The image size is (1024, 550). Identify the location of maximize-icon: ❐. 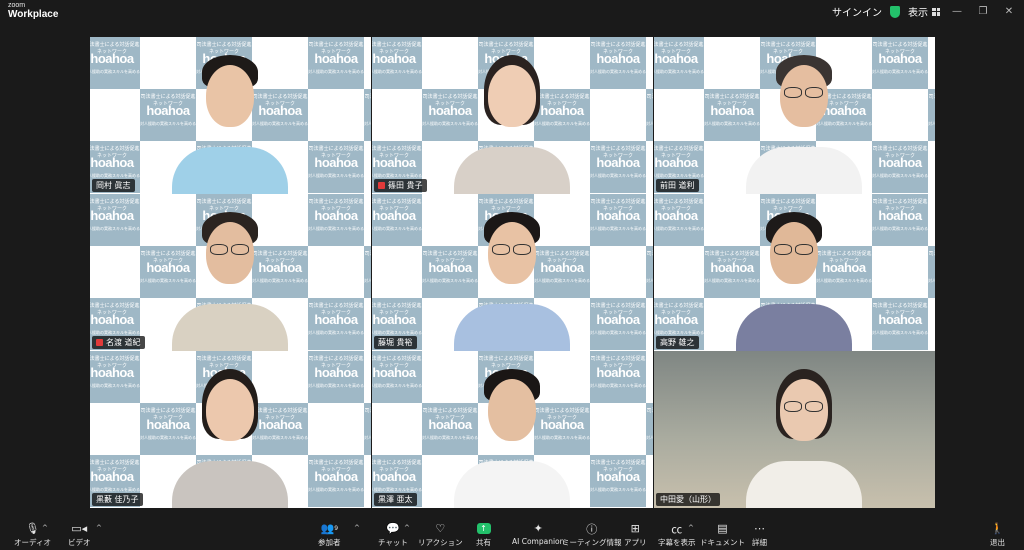
(983, 11).